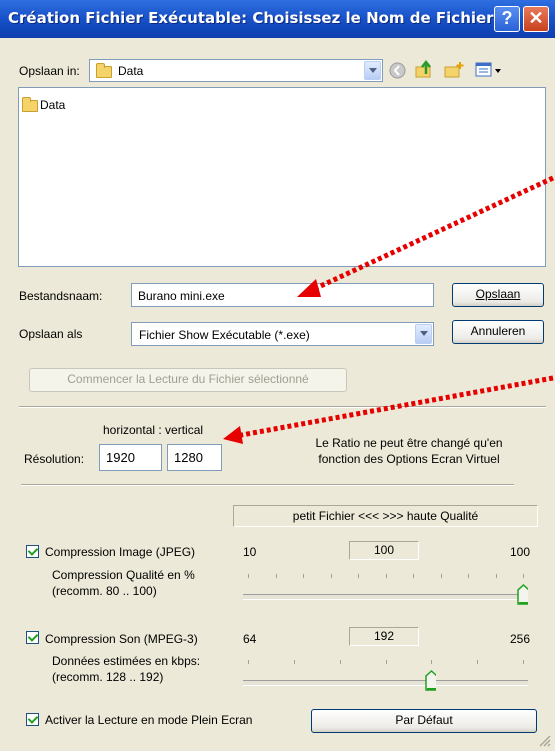 The height and width of the screenshot is (751, 555). Describe the element at coordinates (126, 661) in the screenshot. I see `sound-bitrate-desc1: Données estimées en kbps:` at that location.